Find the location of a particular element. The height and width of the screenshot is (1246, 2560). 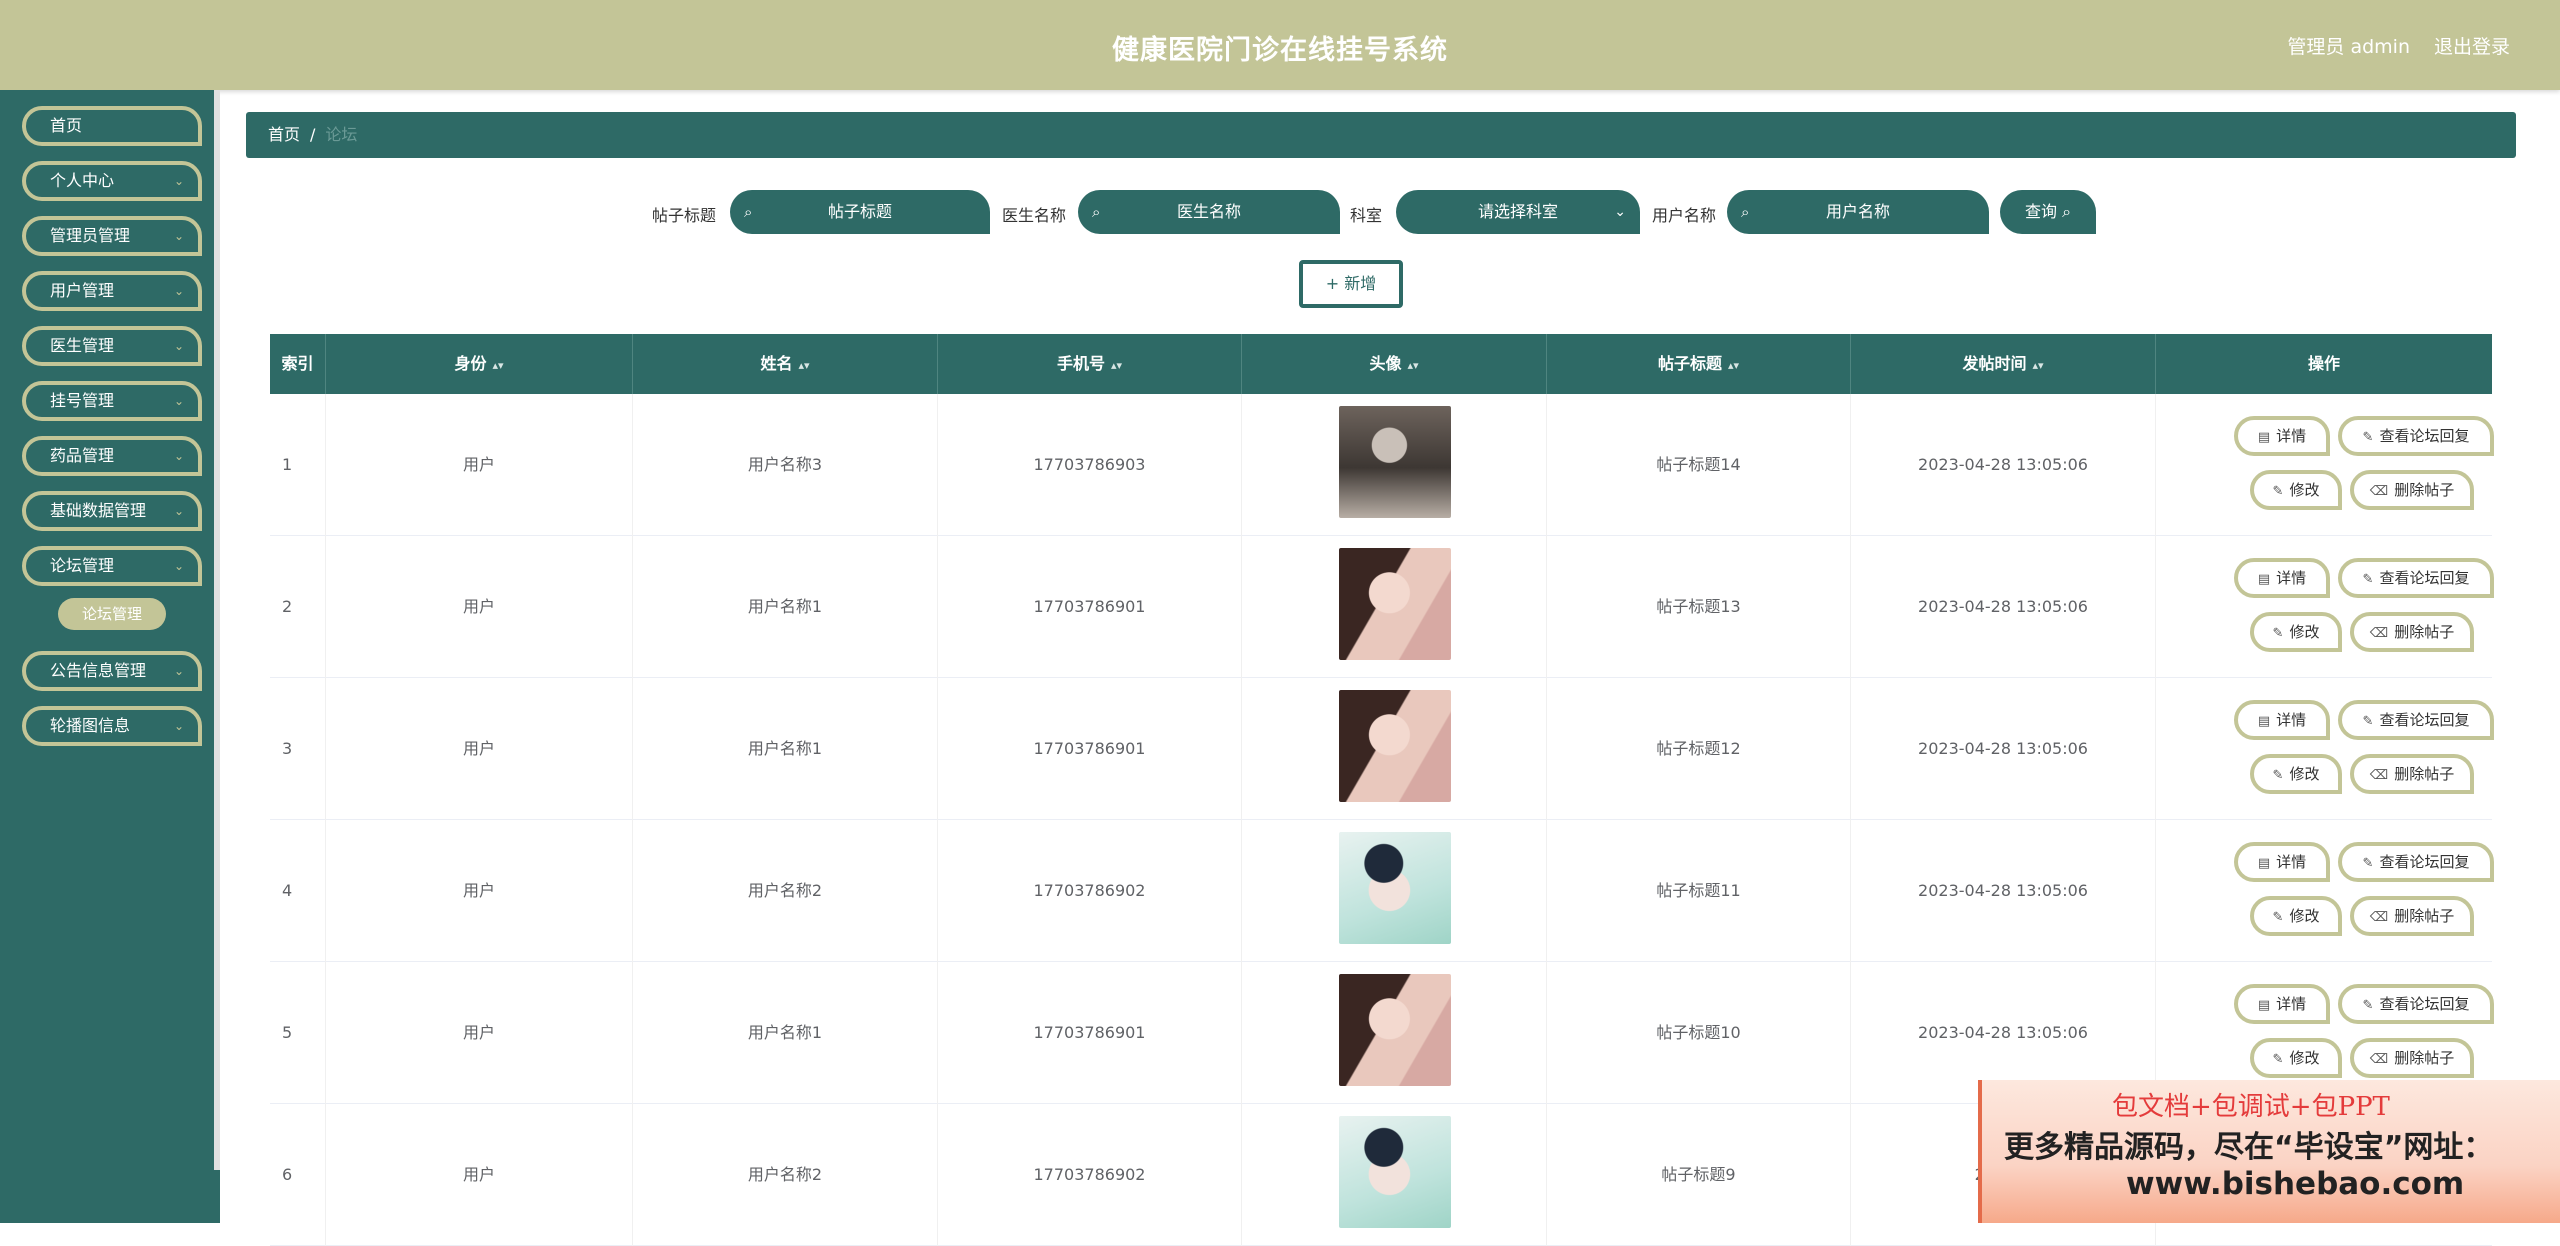

sidebar-item-personal: 个人中心 ⌄ is located at coordinates (112, 181).